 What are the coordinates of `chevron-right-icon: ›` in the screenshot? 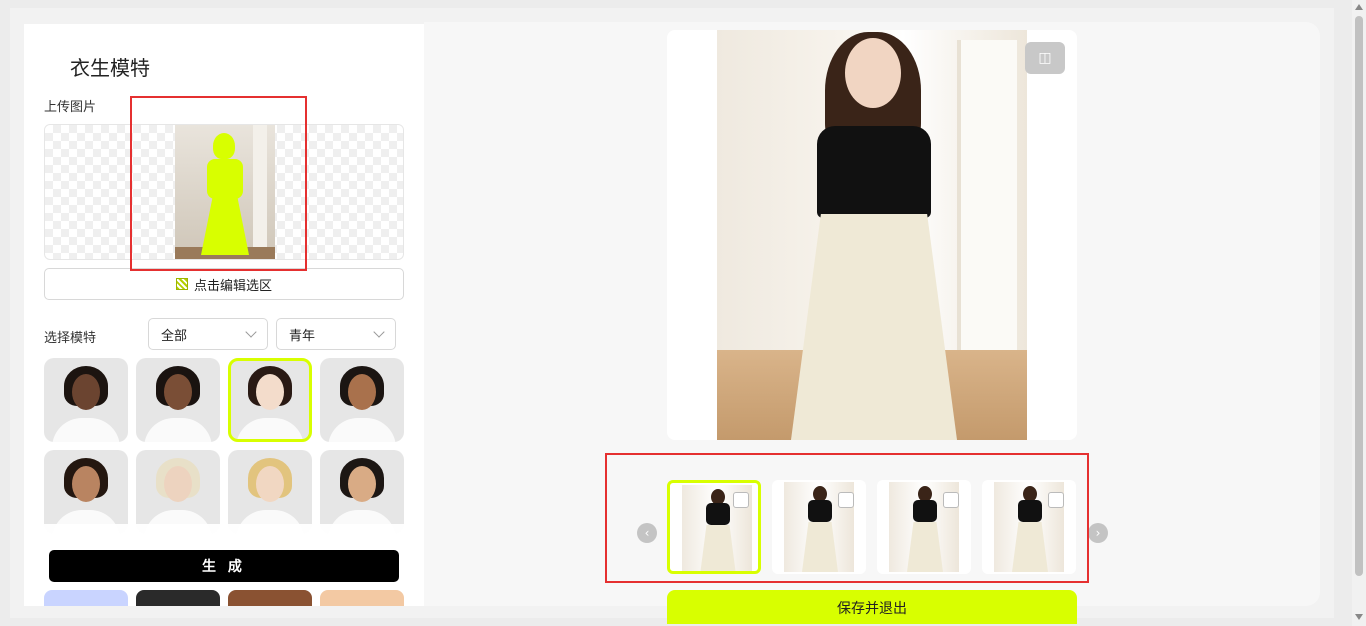 It's located at (1098, 533).